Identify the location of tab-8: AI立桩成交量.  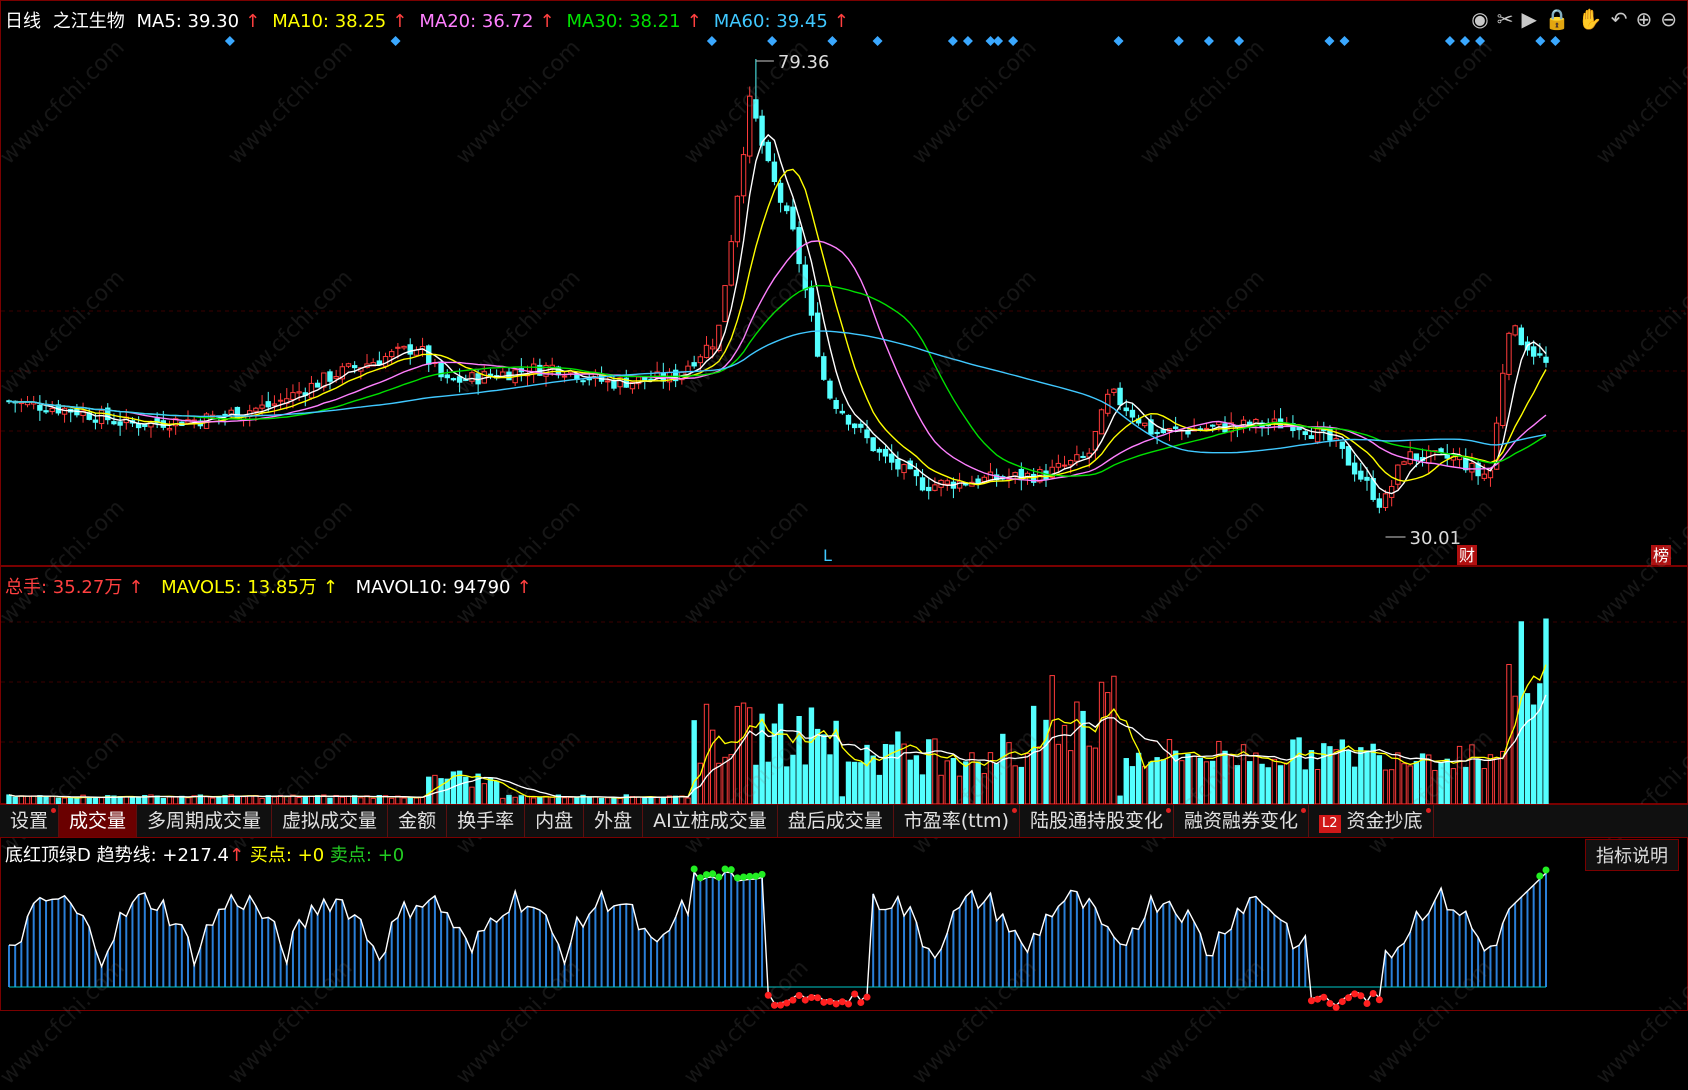
(710, 821).